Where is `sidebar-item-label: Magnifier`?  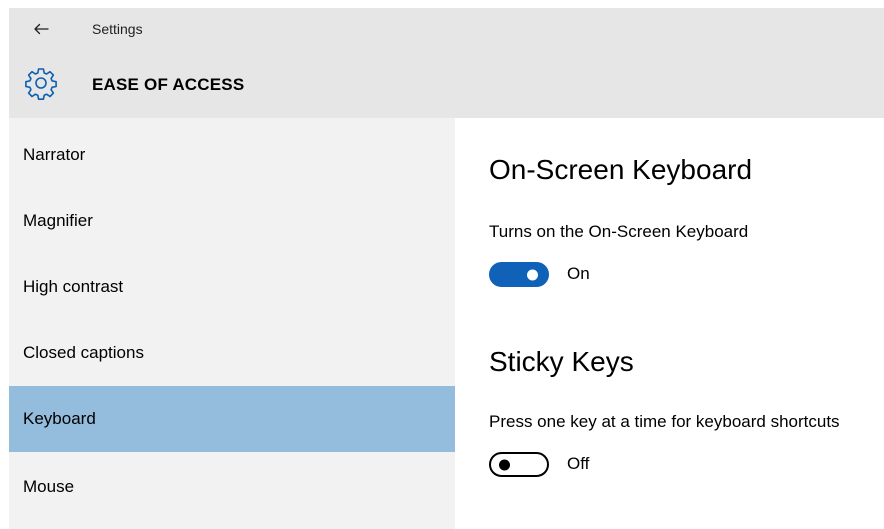 sidebar-item-label: Magnifier is located at coordinates (58, 220).